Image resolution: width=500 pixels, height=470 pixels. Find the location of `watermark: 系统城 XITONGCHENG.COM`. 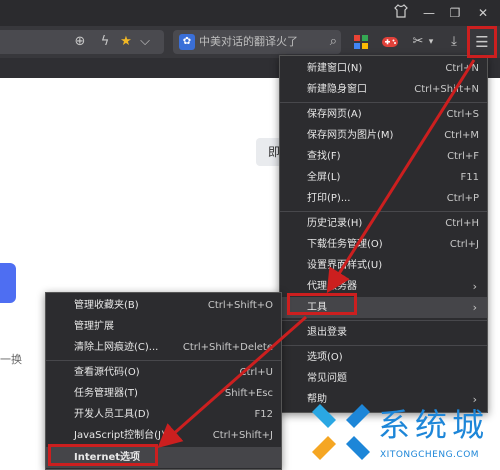

watermark: 系统城 XITONGCHENG.COM is located at coordinates (404, 434).